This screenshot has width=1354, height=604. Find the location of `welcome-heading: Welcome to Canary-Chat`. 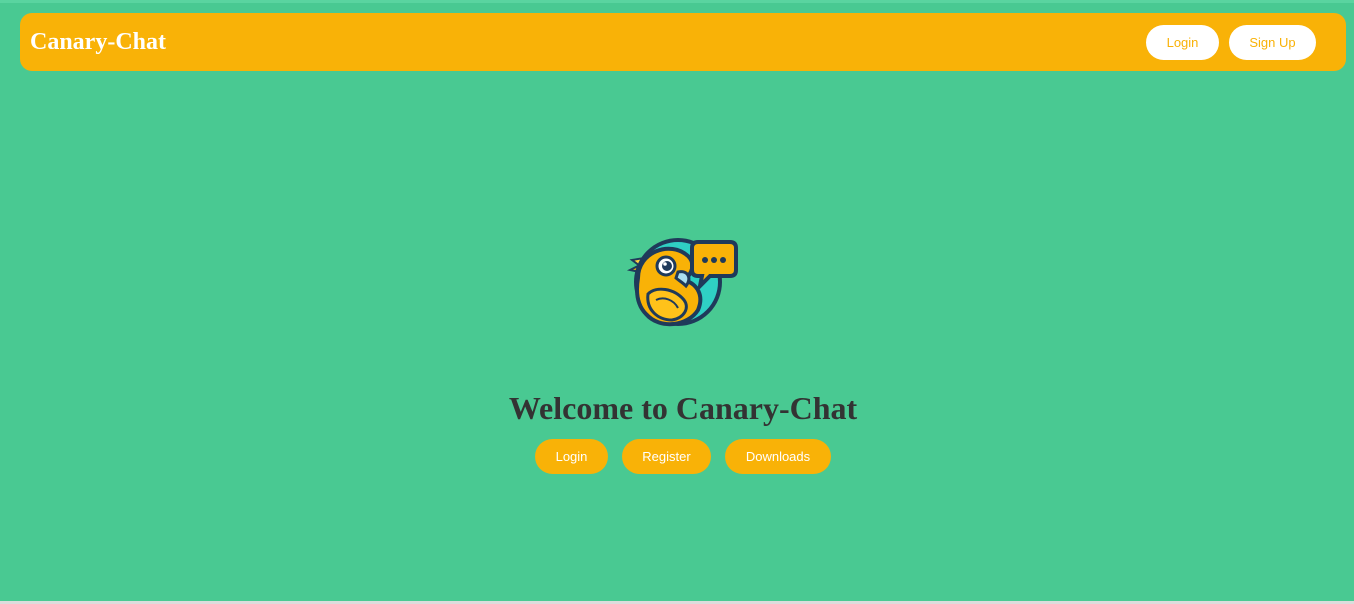

welcome-heading: Welcome to Canary-Chat is located at coordinates (683, 408).